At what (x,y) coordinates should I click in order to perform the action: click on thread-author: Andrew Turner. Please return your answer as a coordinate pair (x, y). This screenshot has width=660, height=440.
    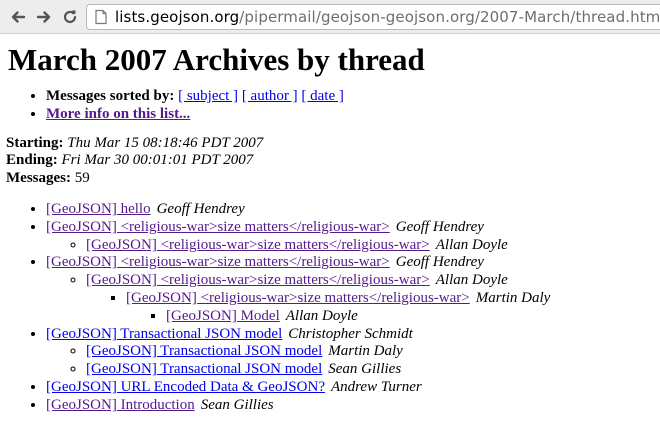
    Looking at the image, I should click on (376, 387).